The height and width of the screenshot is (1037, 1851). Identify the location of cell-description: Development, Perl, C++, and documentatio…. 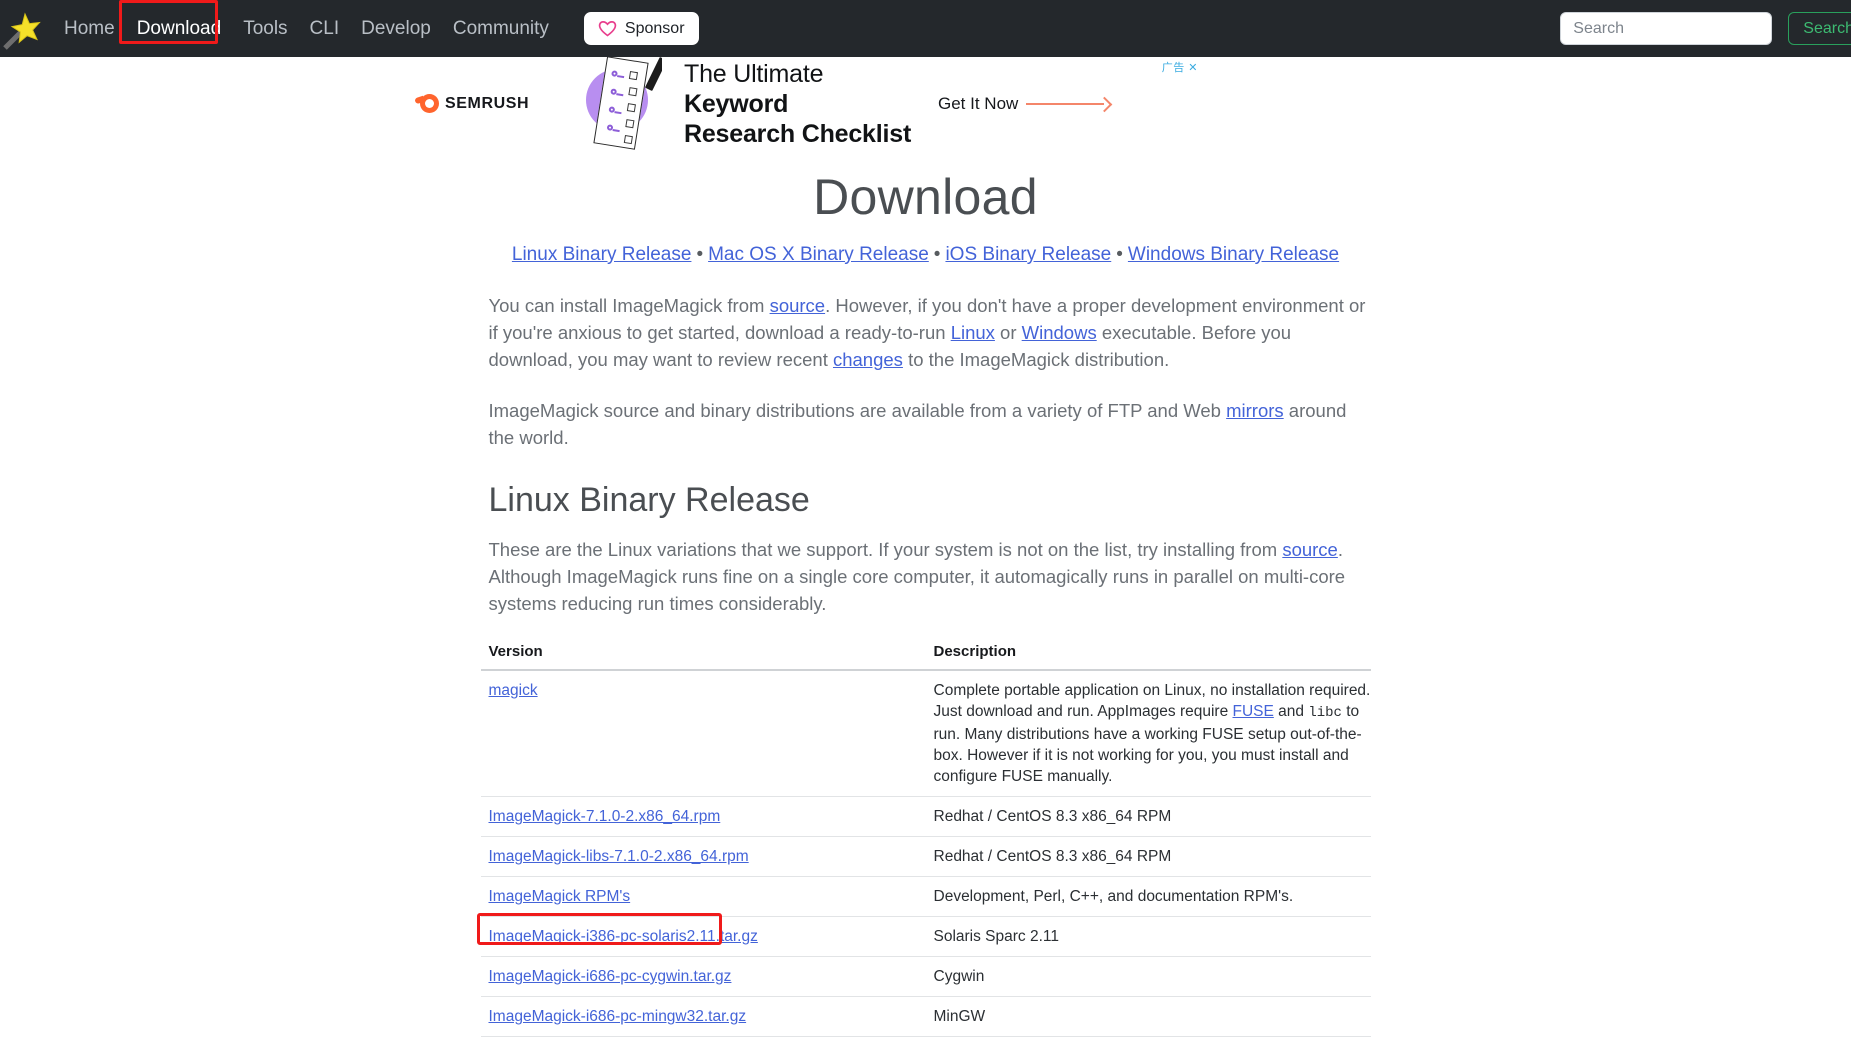
(1148, 896).